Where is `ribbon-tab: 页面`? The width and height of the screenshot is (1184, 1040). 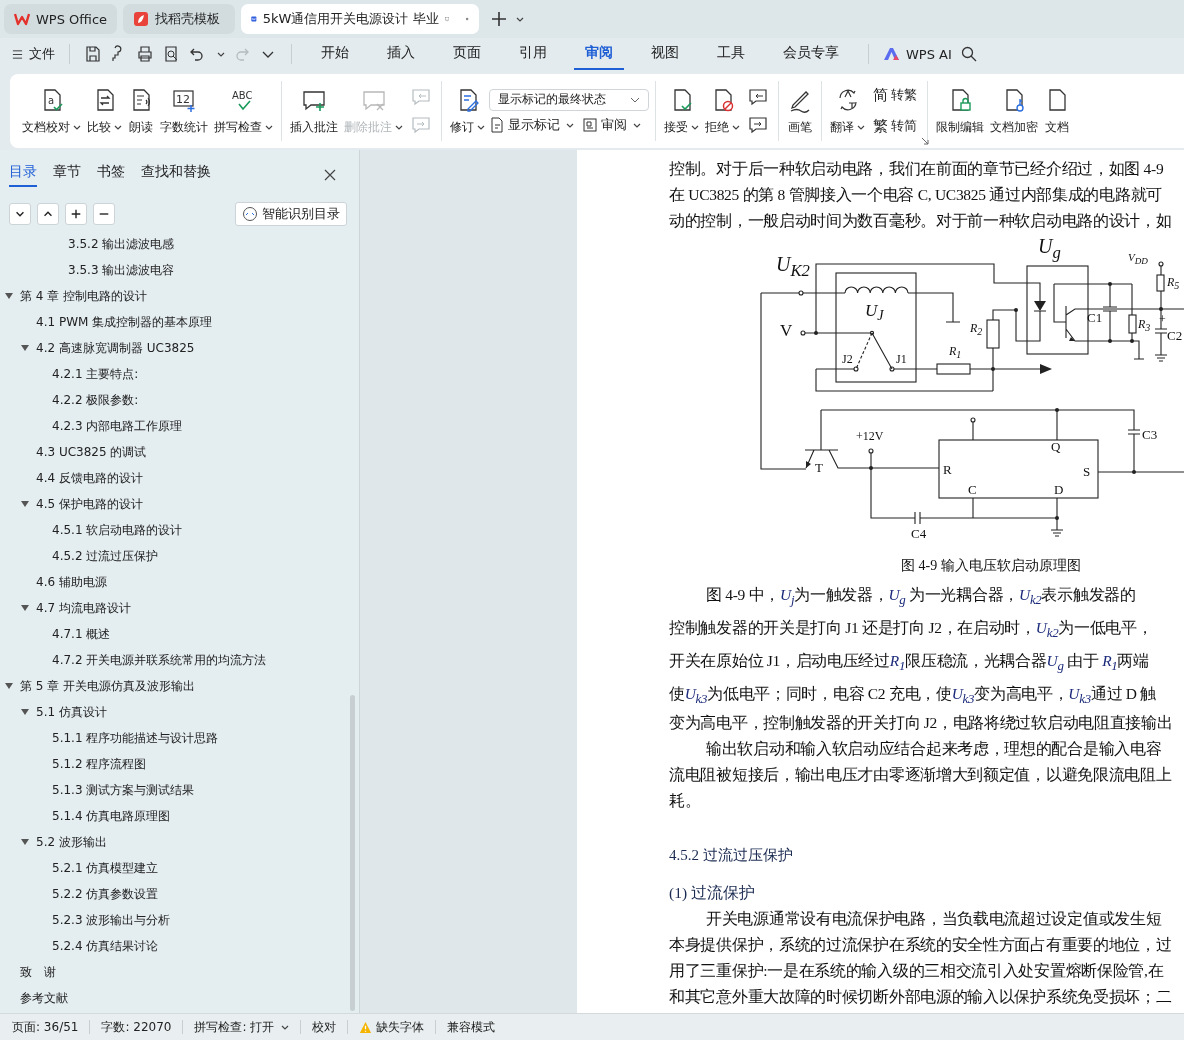
ribbon-tab: 页面 is located at coordinates (467, 54).